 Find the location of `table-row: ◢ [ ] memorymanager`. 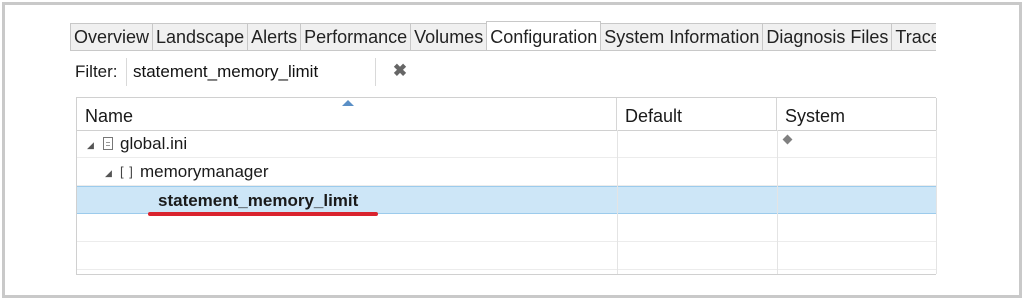

table-row: ◢ [ ] memorymanager is located at coordinates (507, 172).